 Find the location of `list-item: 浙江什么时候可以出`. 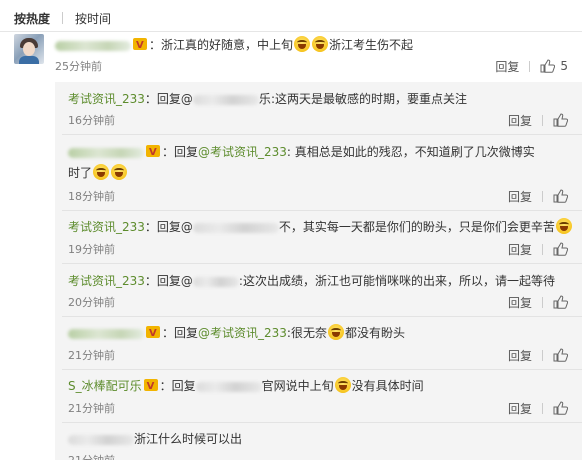

list-item: 浙江什么时候可以出 is located at coordinates (155, 439).